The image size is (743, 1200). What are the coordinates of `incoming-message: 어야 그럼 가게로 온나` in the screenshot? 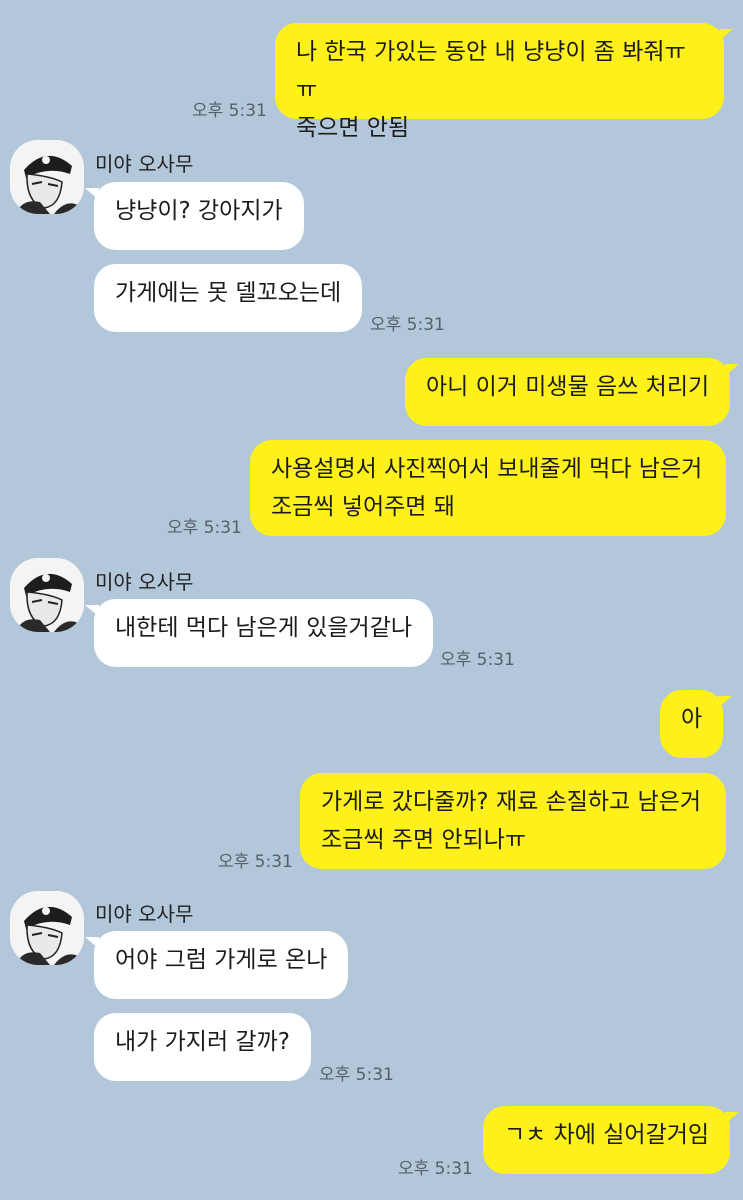 It's located at (216, 965).